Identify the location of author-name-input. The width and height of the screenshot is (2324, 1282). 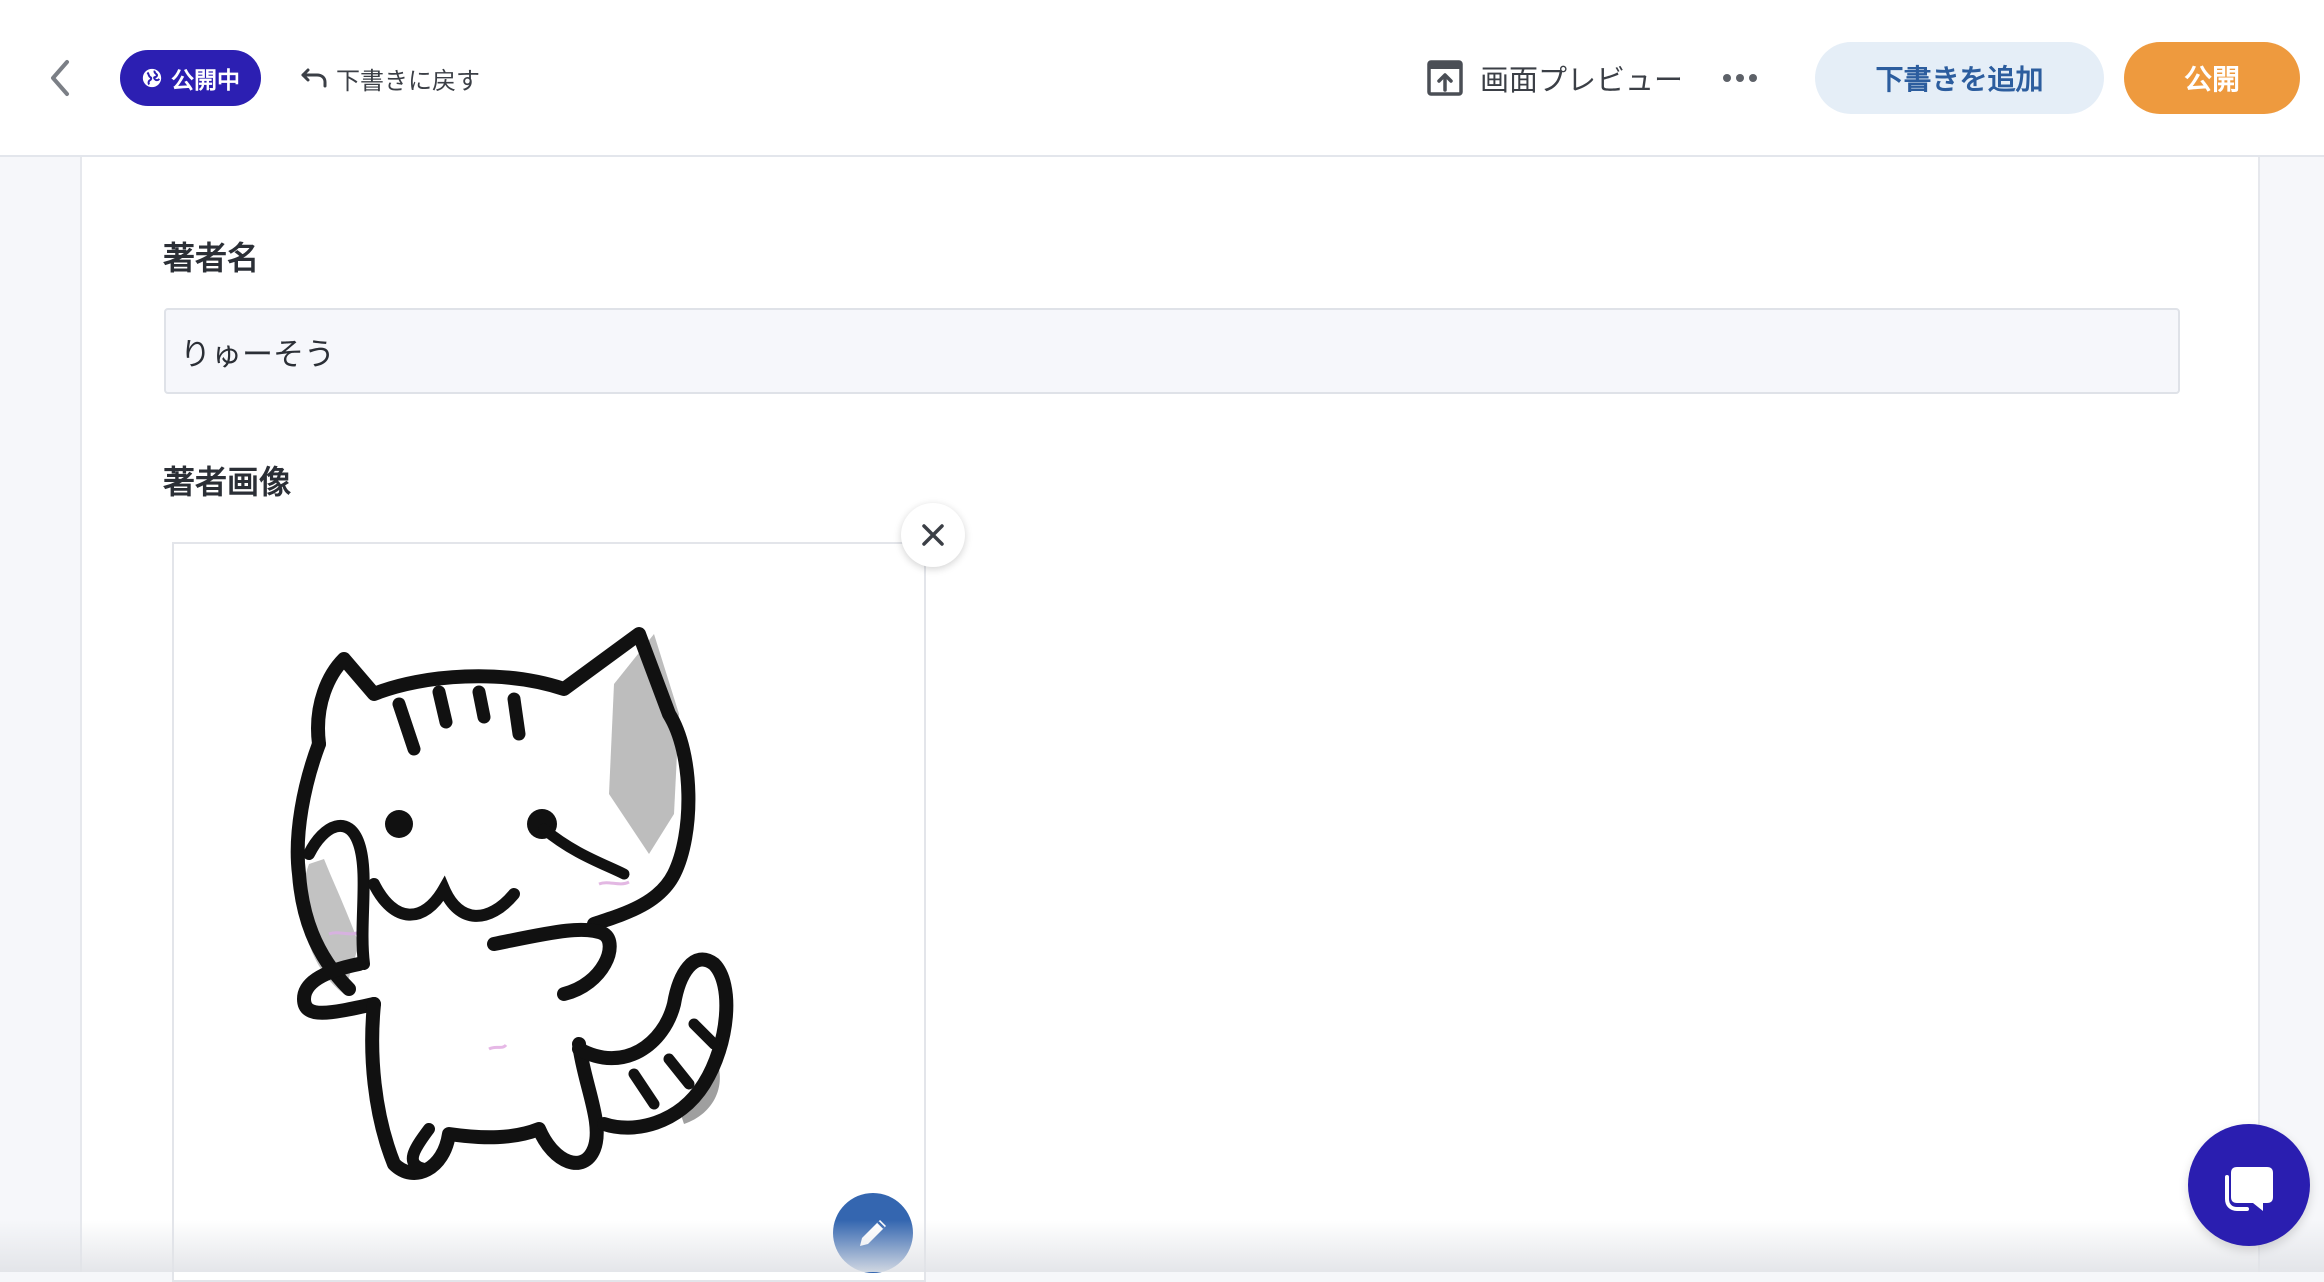
(1172, 351).